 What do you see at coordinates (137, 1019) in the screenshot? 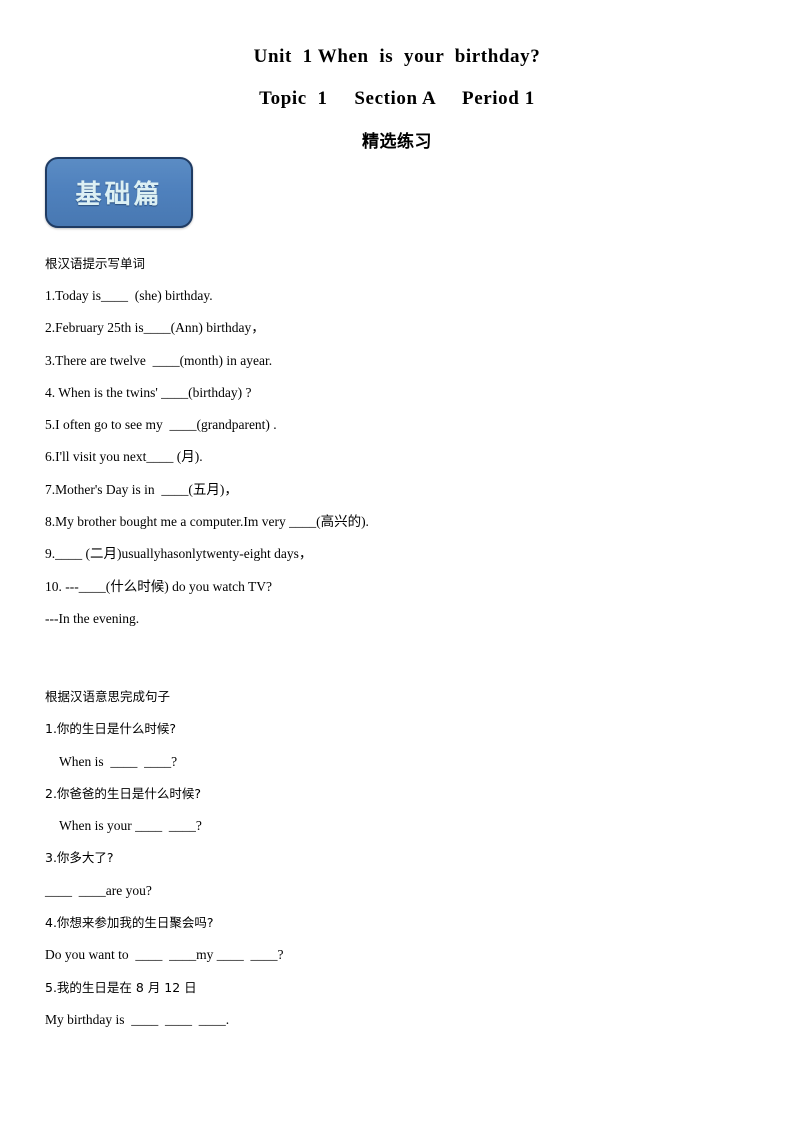
I see `question-answer-line: My birthday is ____ ____ ____.` at bounding box center [137, 1019].